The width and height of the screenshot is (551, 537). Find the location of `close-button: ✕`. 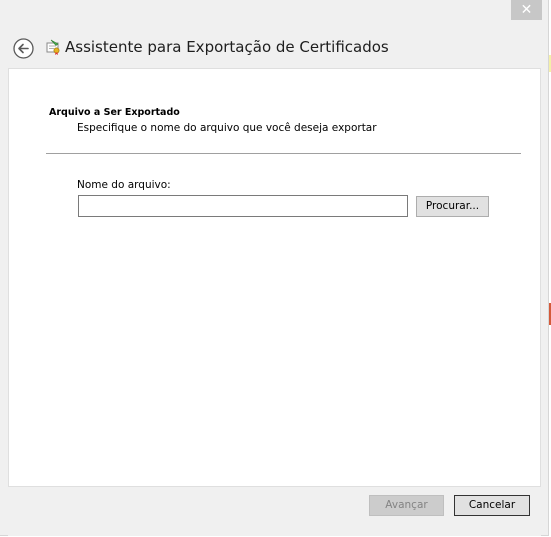

close-button: ✕ is located at coordinates (526, 10).